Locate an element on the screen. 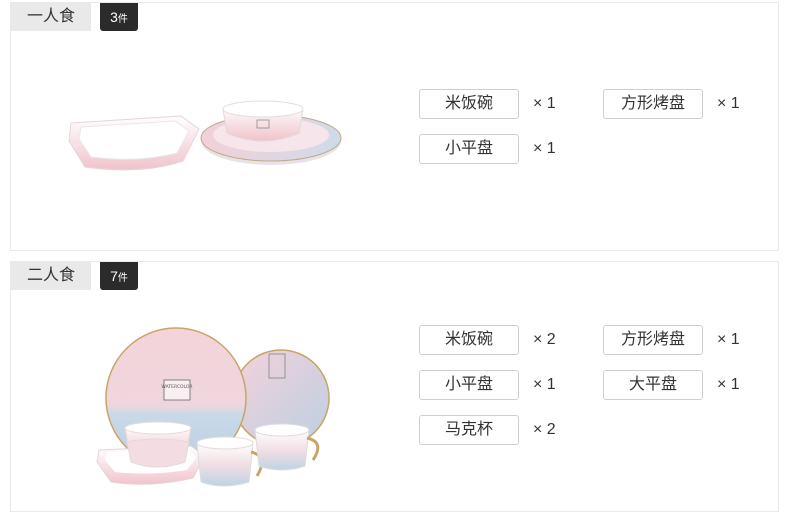 The image size is (790, 521). mug-image is located at coordinates (230, 461).